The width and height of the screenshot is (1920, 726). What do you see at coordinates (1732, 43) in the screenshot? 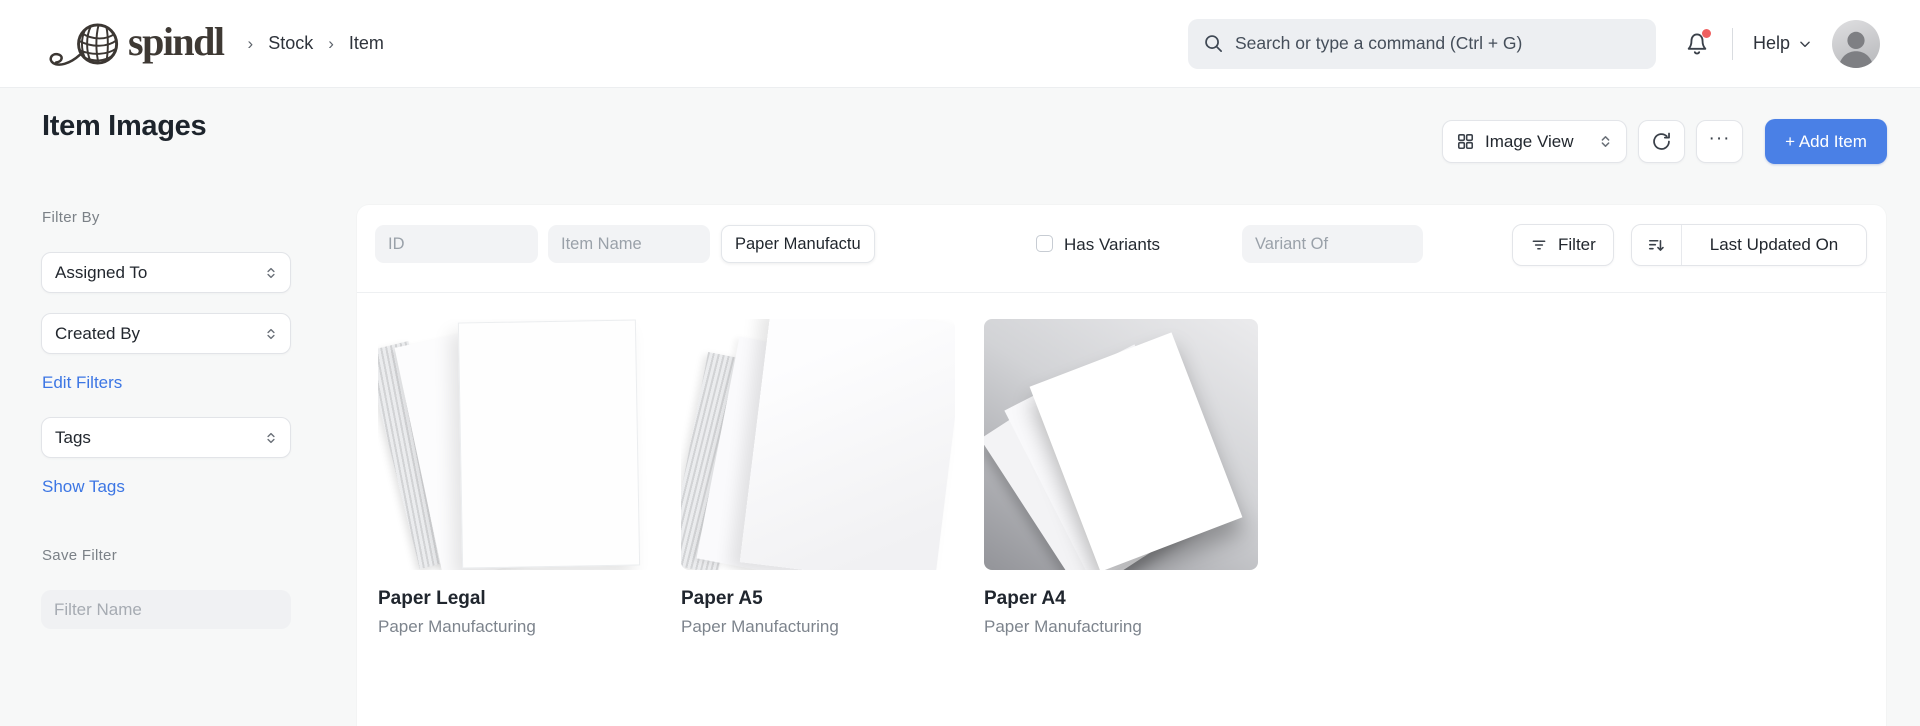
I see `navbar-divider` at bounding box center [1732, 43].